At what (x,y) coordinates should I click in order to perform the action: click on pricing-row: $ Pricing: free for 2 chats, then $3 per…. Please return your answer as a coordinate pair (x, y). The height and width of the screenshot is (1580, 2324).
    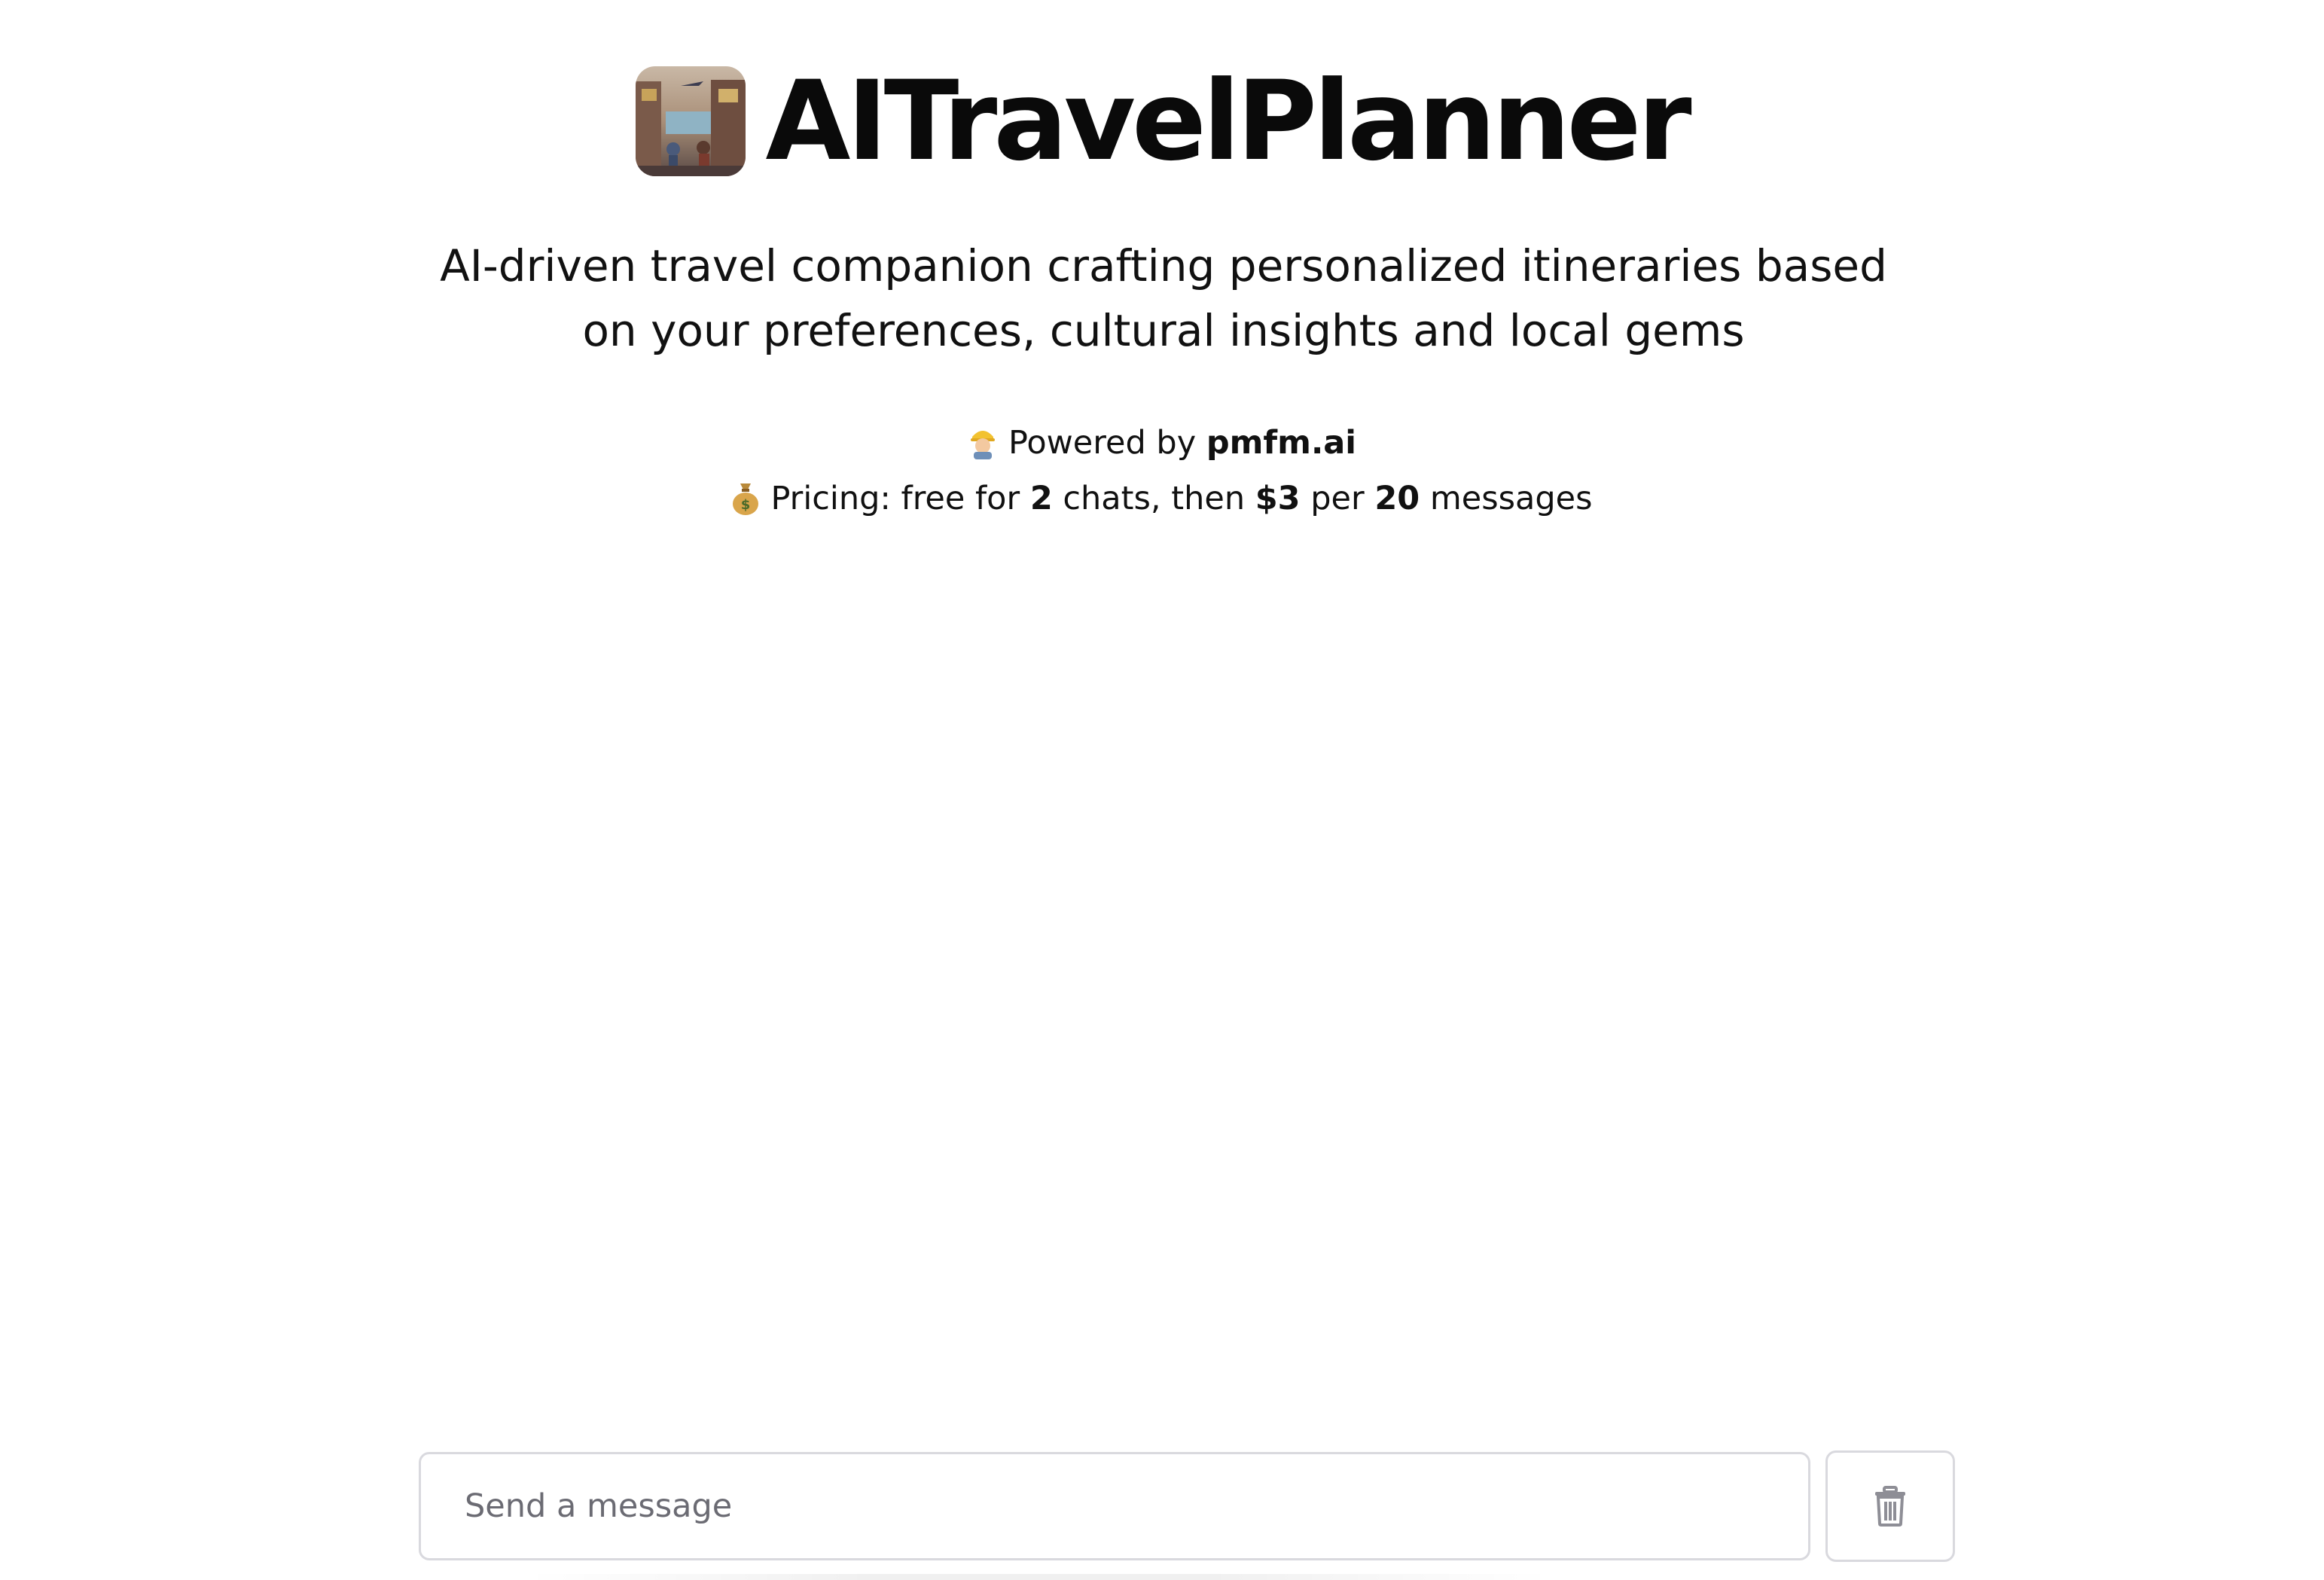
    Looking at the image, I should click on (1162, 501).